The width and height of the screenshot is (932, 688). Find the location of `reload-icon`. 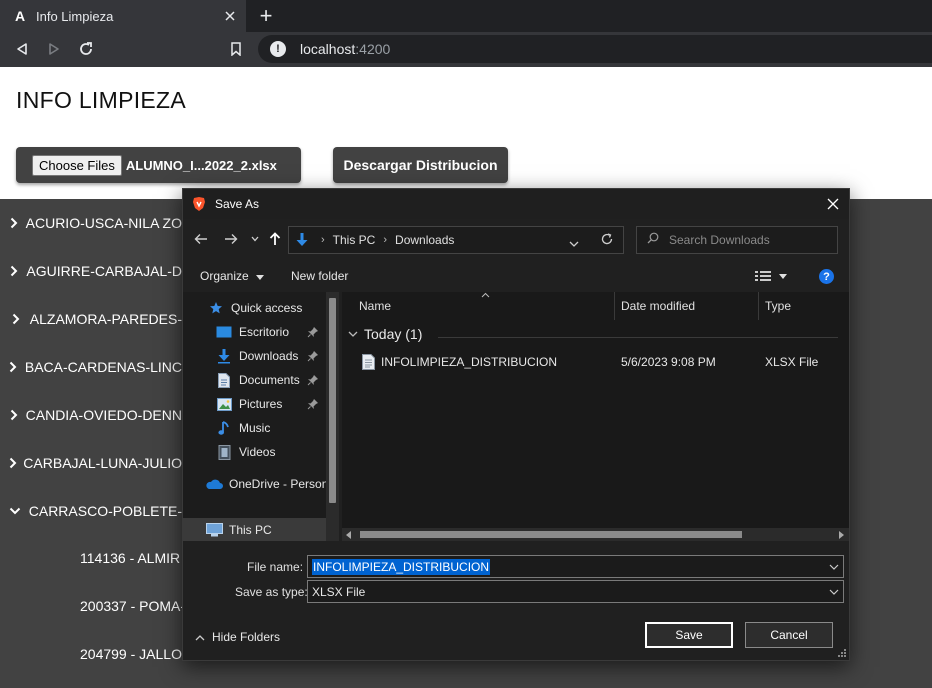

reload-icon is located at coordinates (86, 49).